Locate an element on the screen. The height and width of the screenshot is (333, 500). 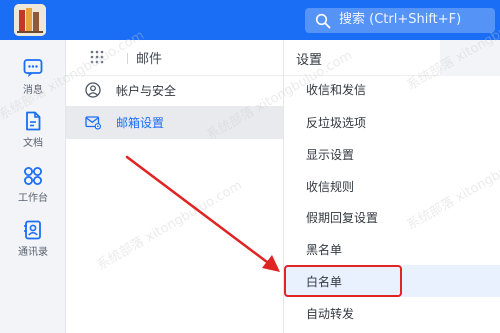
sidebar-item-label: 文档 is located at coordinates (33, 143).